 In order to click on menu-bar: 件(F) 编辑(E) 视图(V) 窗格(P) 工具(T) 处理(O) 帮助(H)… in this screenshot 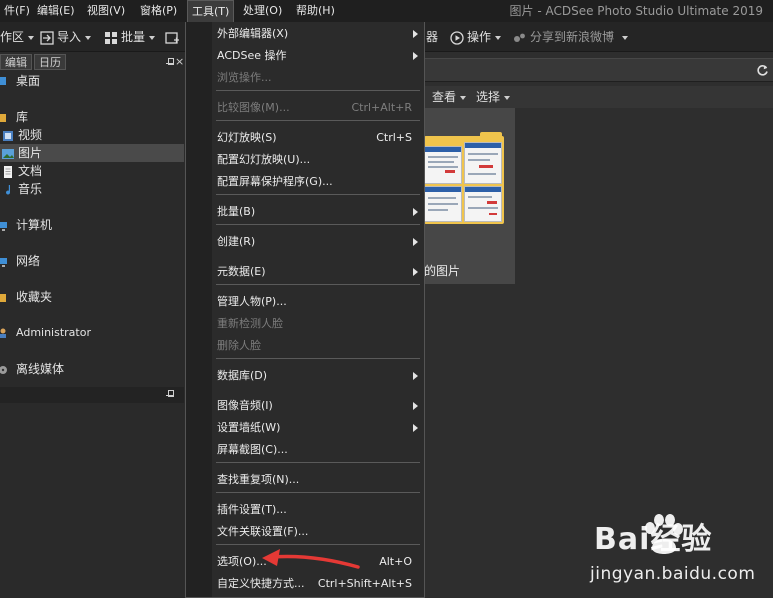, I will do `click(386, 11)`.